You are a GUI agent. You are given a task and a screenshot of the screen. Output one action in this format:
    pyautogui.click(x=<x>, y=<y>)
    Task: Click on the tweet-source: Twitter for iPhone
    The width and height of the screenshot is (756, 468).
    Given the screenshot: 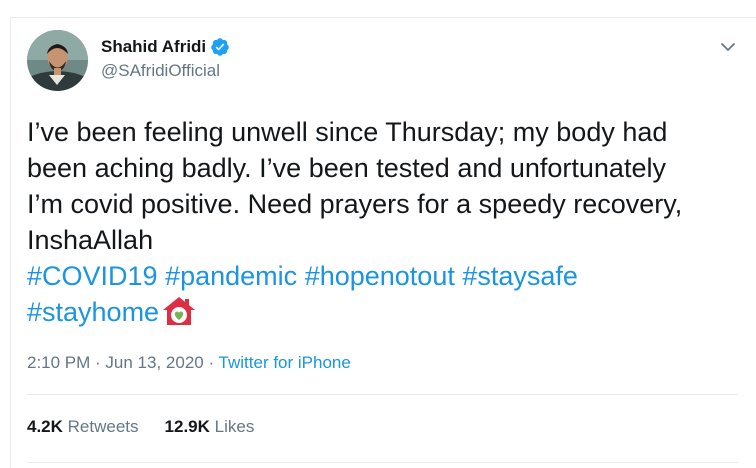 What is the action you would take?
    pyautogui.click(x=285, y=362)
    